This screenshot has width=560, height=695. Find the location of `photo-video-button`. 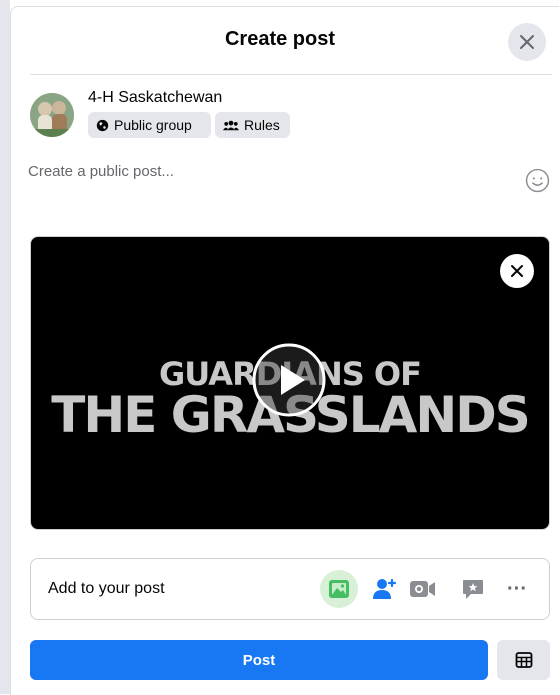

photo-video-button is located at coordinates (339, 589).